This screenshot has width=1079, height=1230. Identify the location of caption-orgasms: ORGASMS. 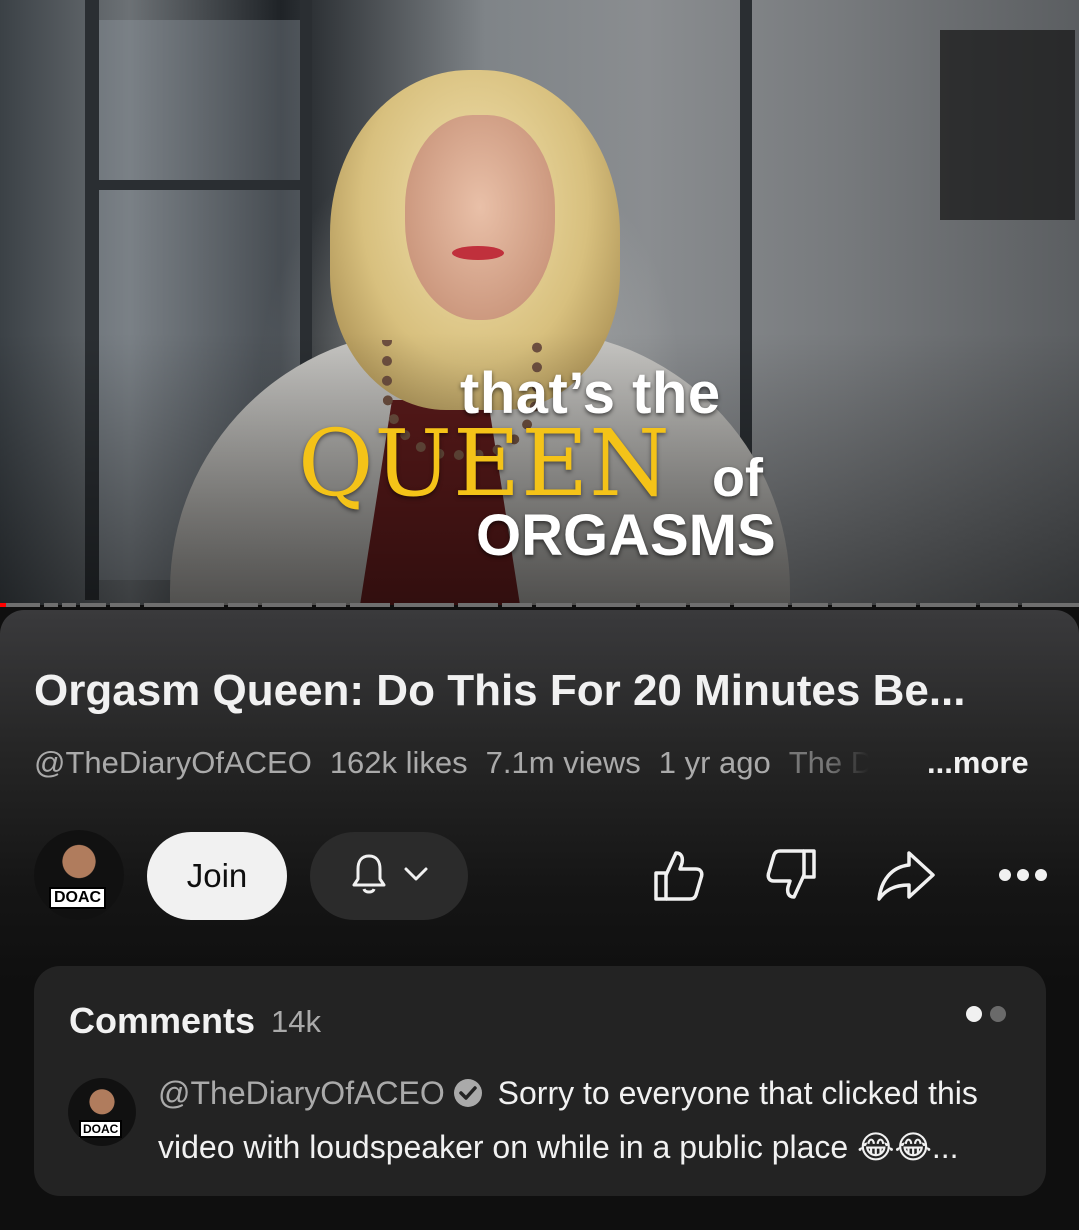
(626, 535).